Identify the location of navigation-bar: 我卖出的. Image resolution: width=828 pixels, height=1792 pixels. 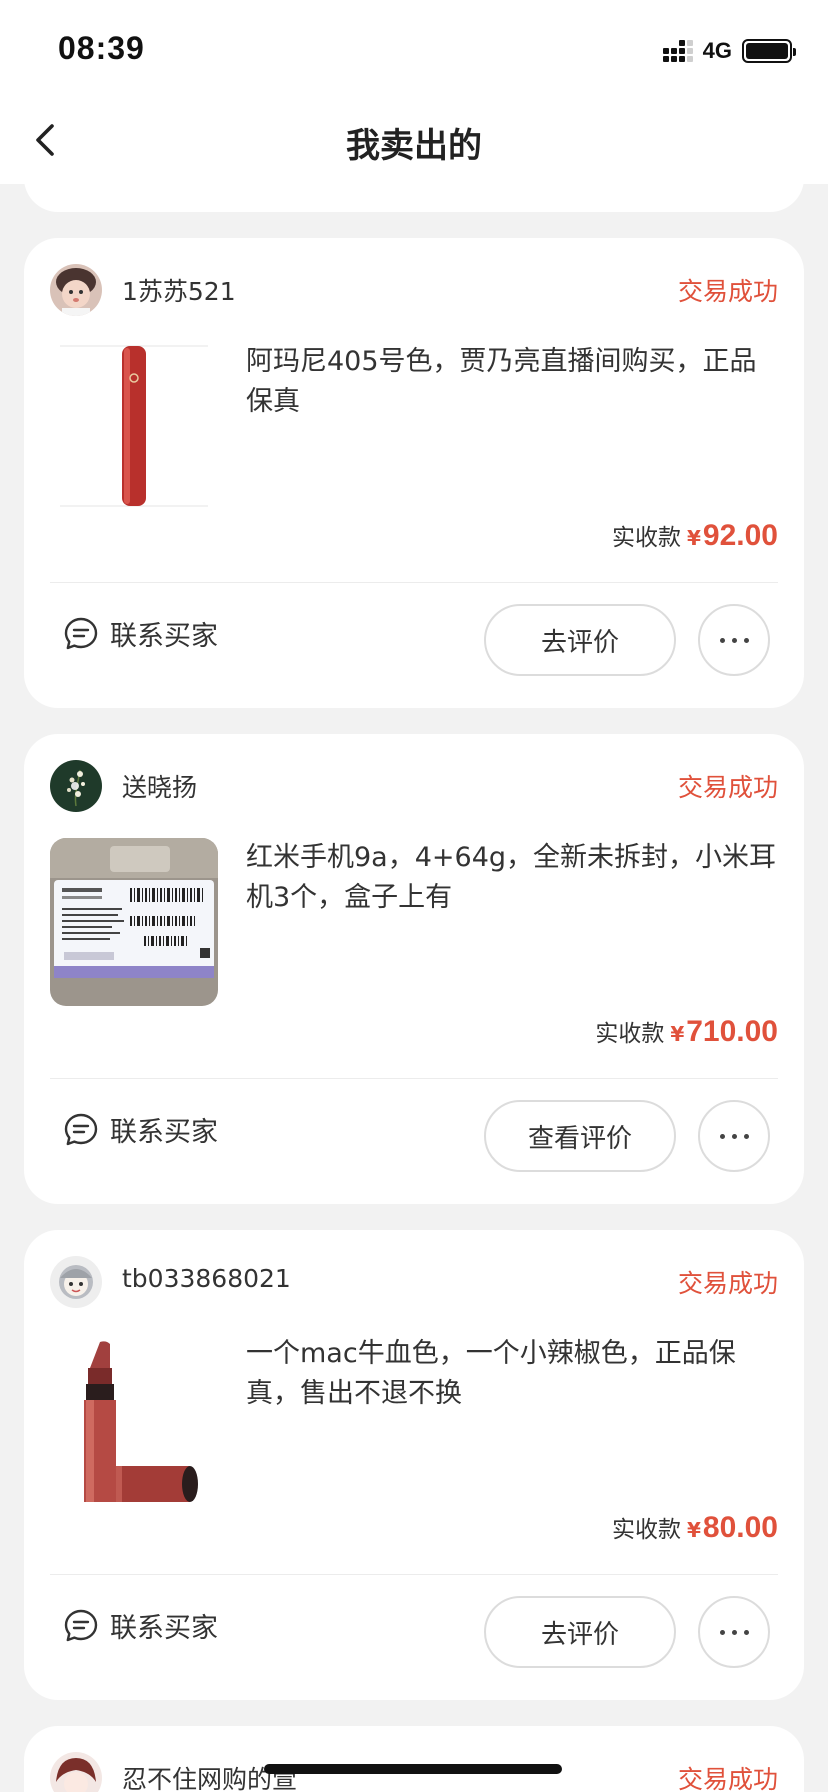
(414, 140).